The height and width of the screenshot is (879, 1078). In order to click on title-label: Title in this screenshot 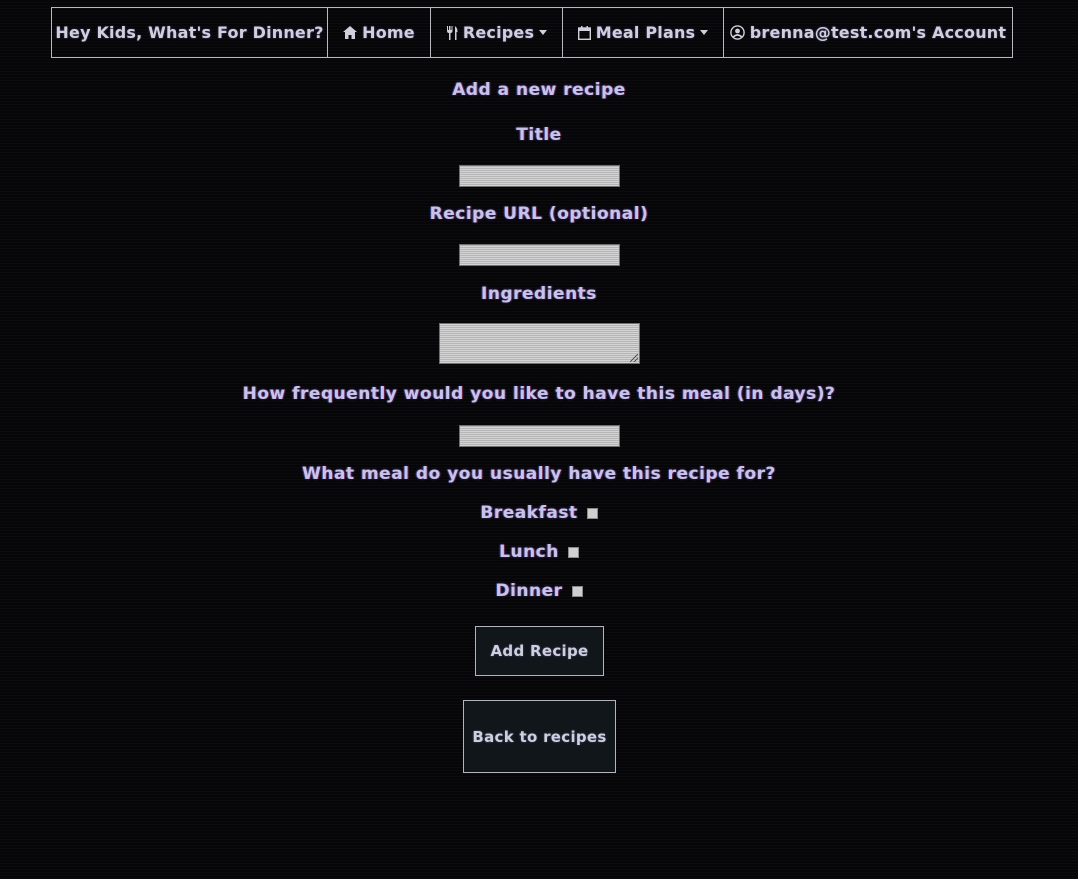, I will do `click(539, 135)`.